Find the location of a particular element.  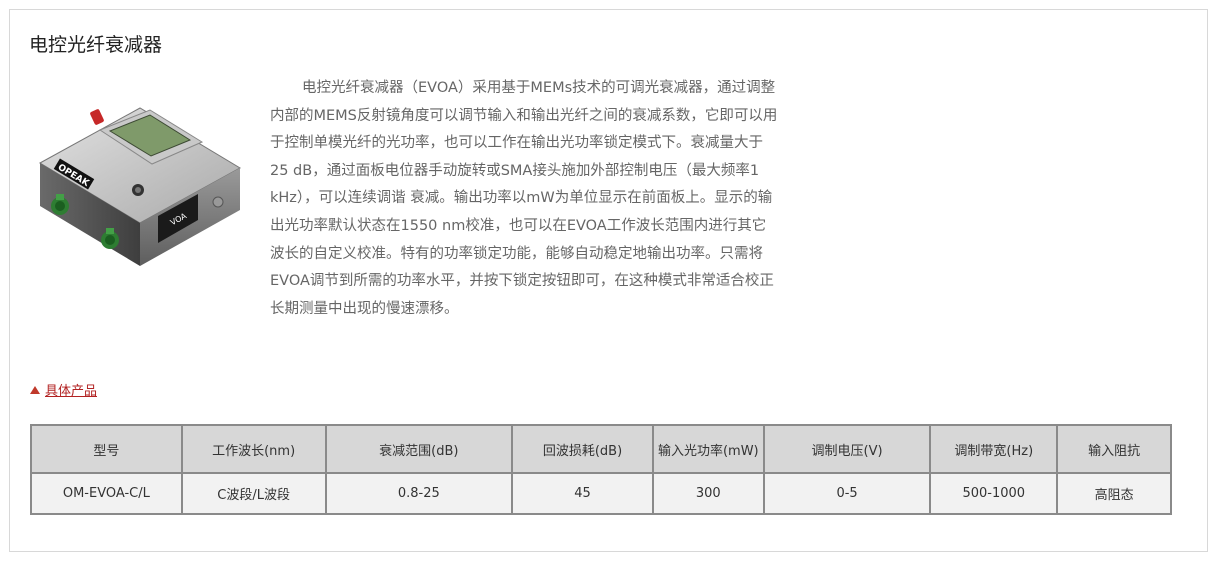

table-header: 输入阻抗 is located at coordinates (1114, 449).